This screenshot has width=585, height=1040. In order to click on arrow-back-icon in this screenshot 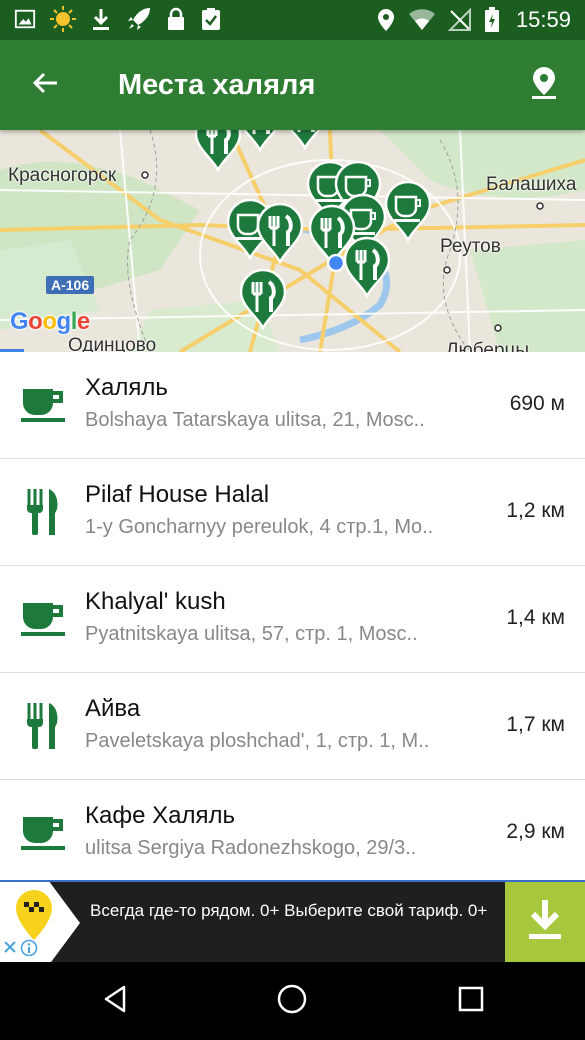, I will do `click(45, 85)`.